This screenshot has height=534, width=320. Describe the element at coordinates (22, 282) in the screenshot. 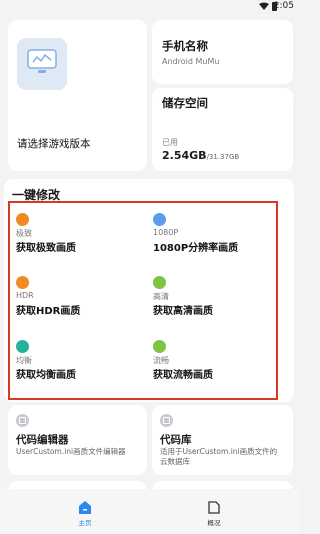

I see `hdr-icon` at that location.